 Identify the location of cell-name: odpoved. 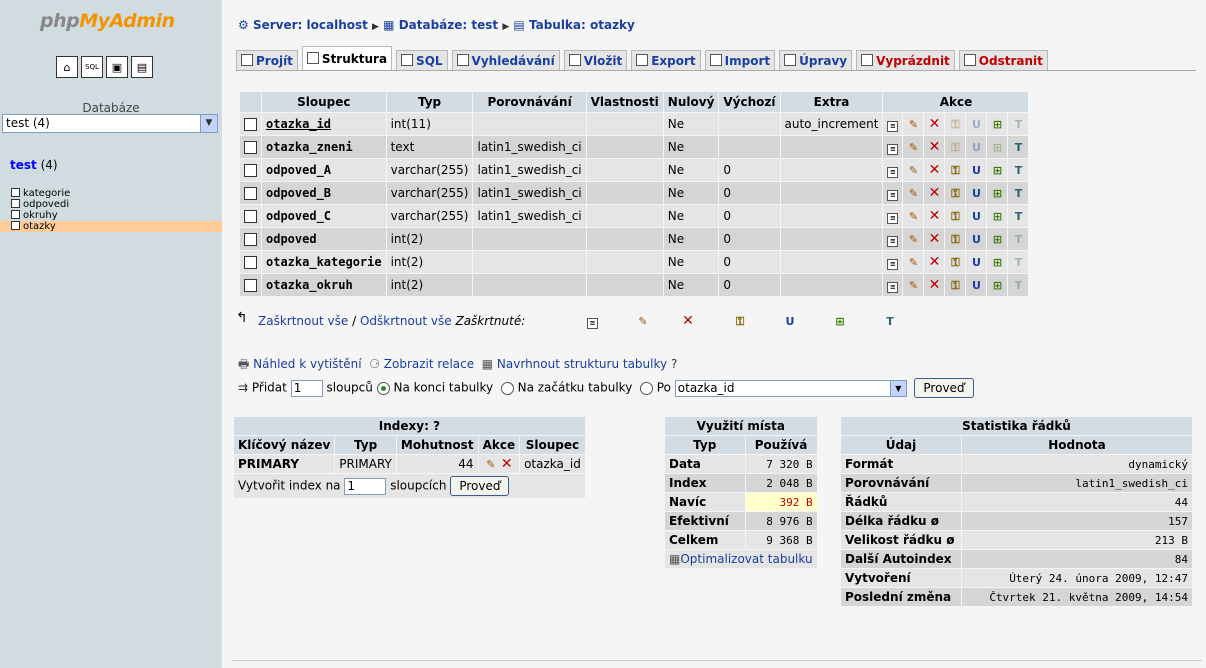
(324, 239).